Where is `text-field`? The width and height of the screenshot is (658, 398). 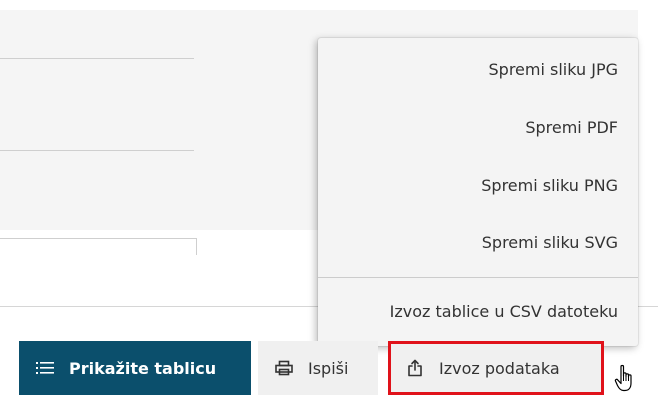
text-field is located at coordinates (98, 246).